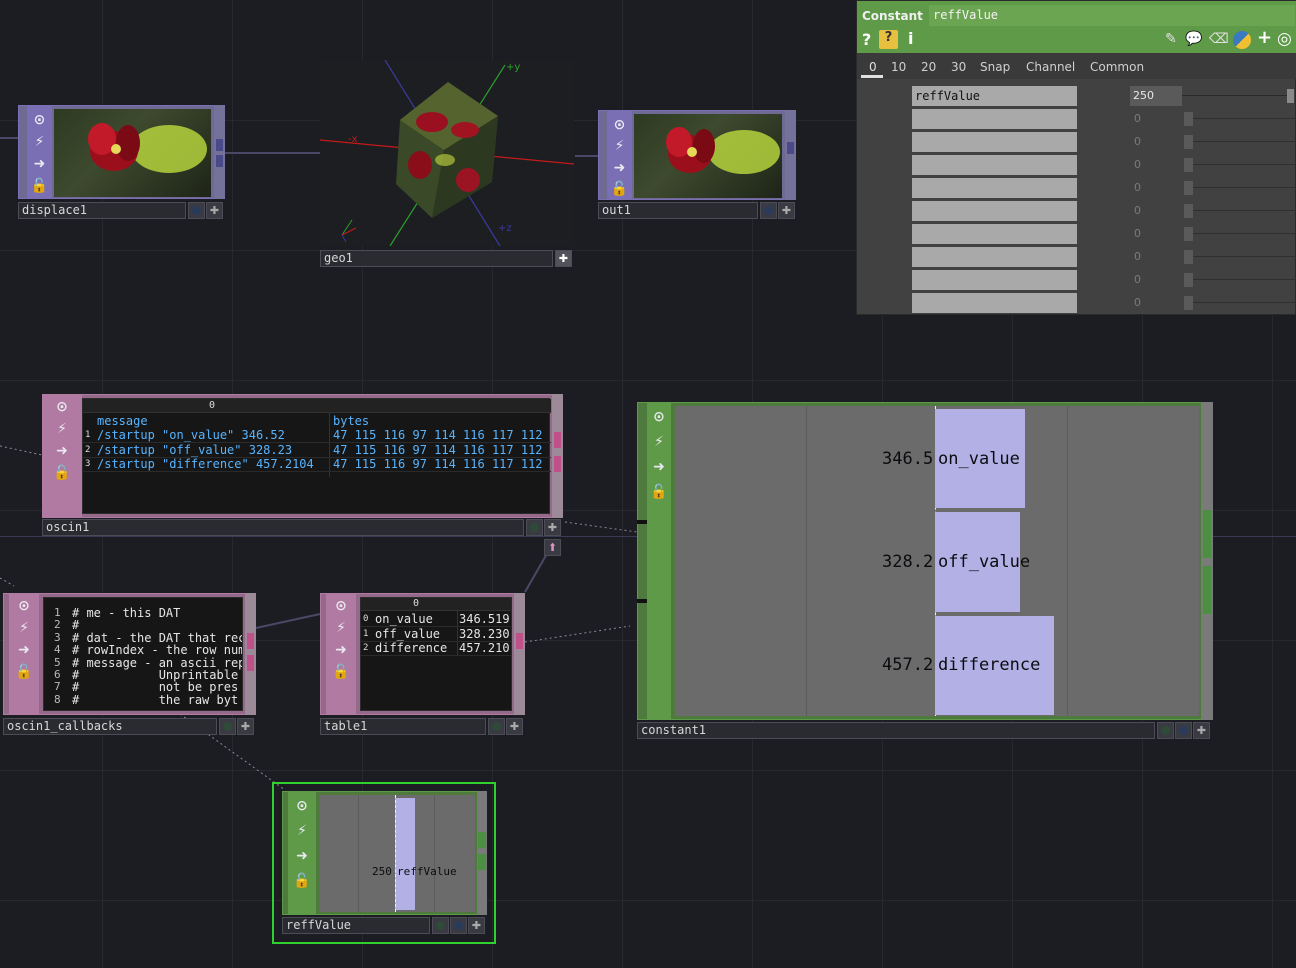 This screenshot has height=968, width=1296. Describe the element at coordinates (928, 67) in the screenshot. I see `tab-20: 20` at that location.